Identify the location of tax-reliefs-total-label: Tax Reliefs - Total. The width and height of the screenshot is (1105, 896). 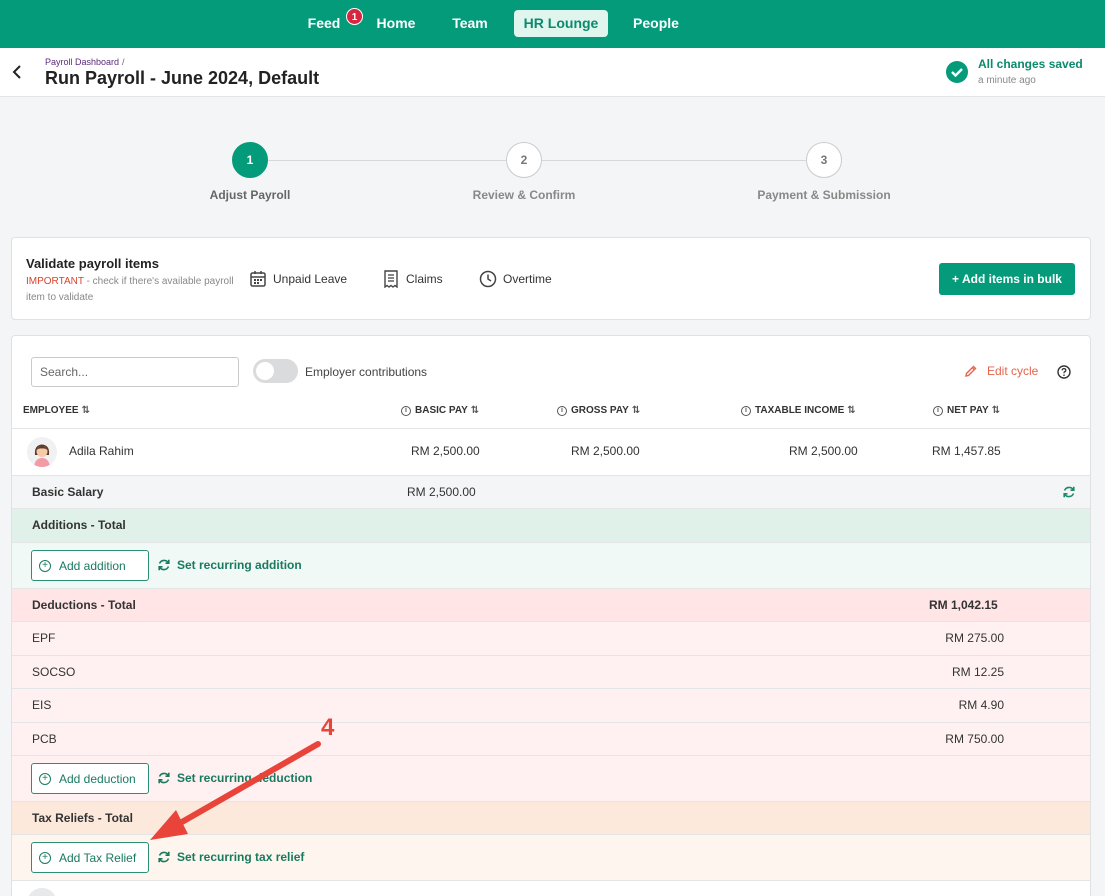
(82, 818).